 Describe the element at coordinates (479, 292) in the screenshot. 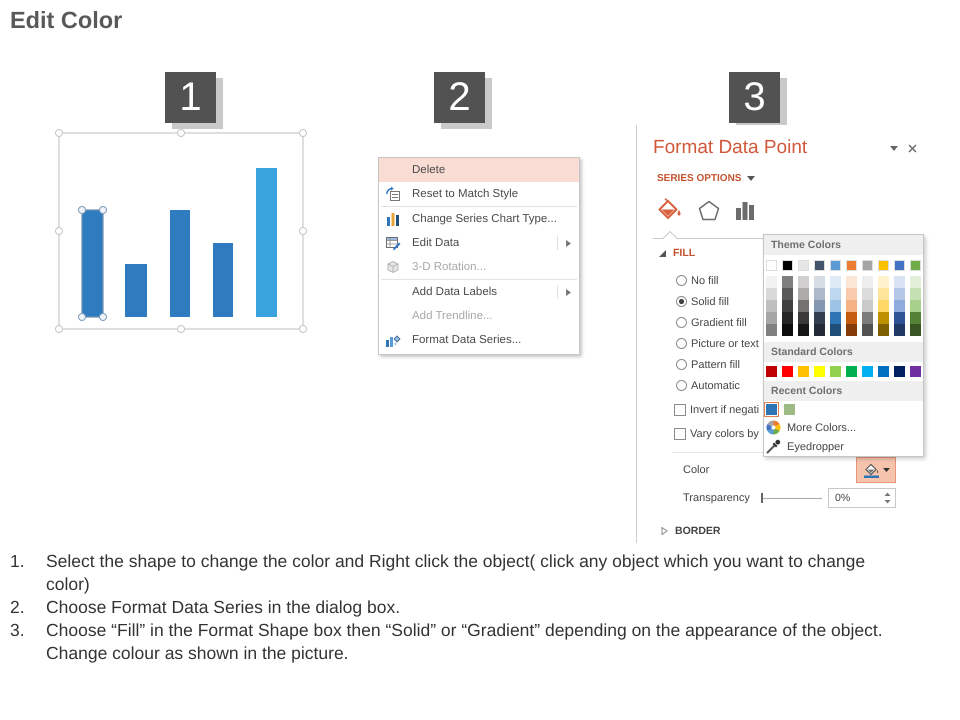

I see `menu-item: Add Data Labels` at that location.